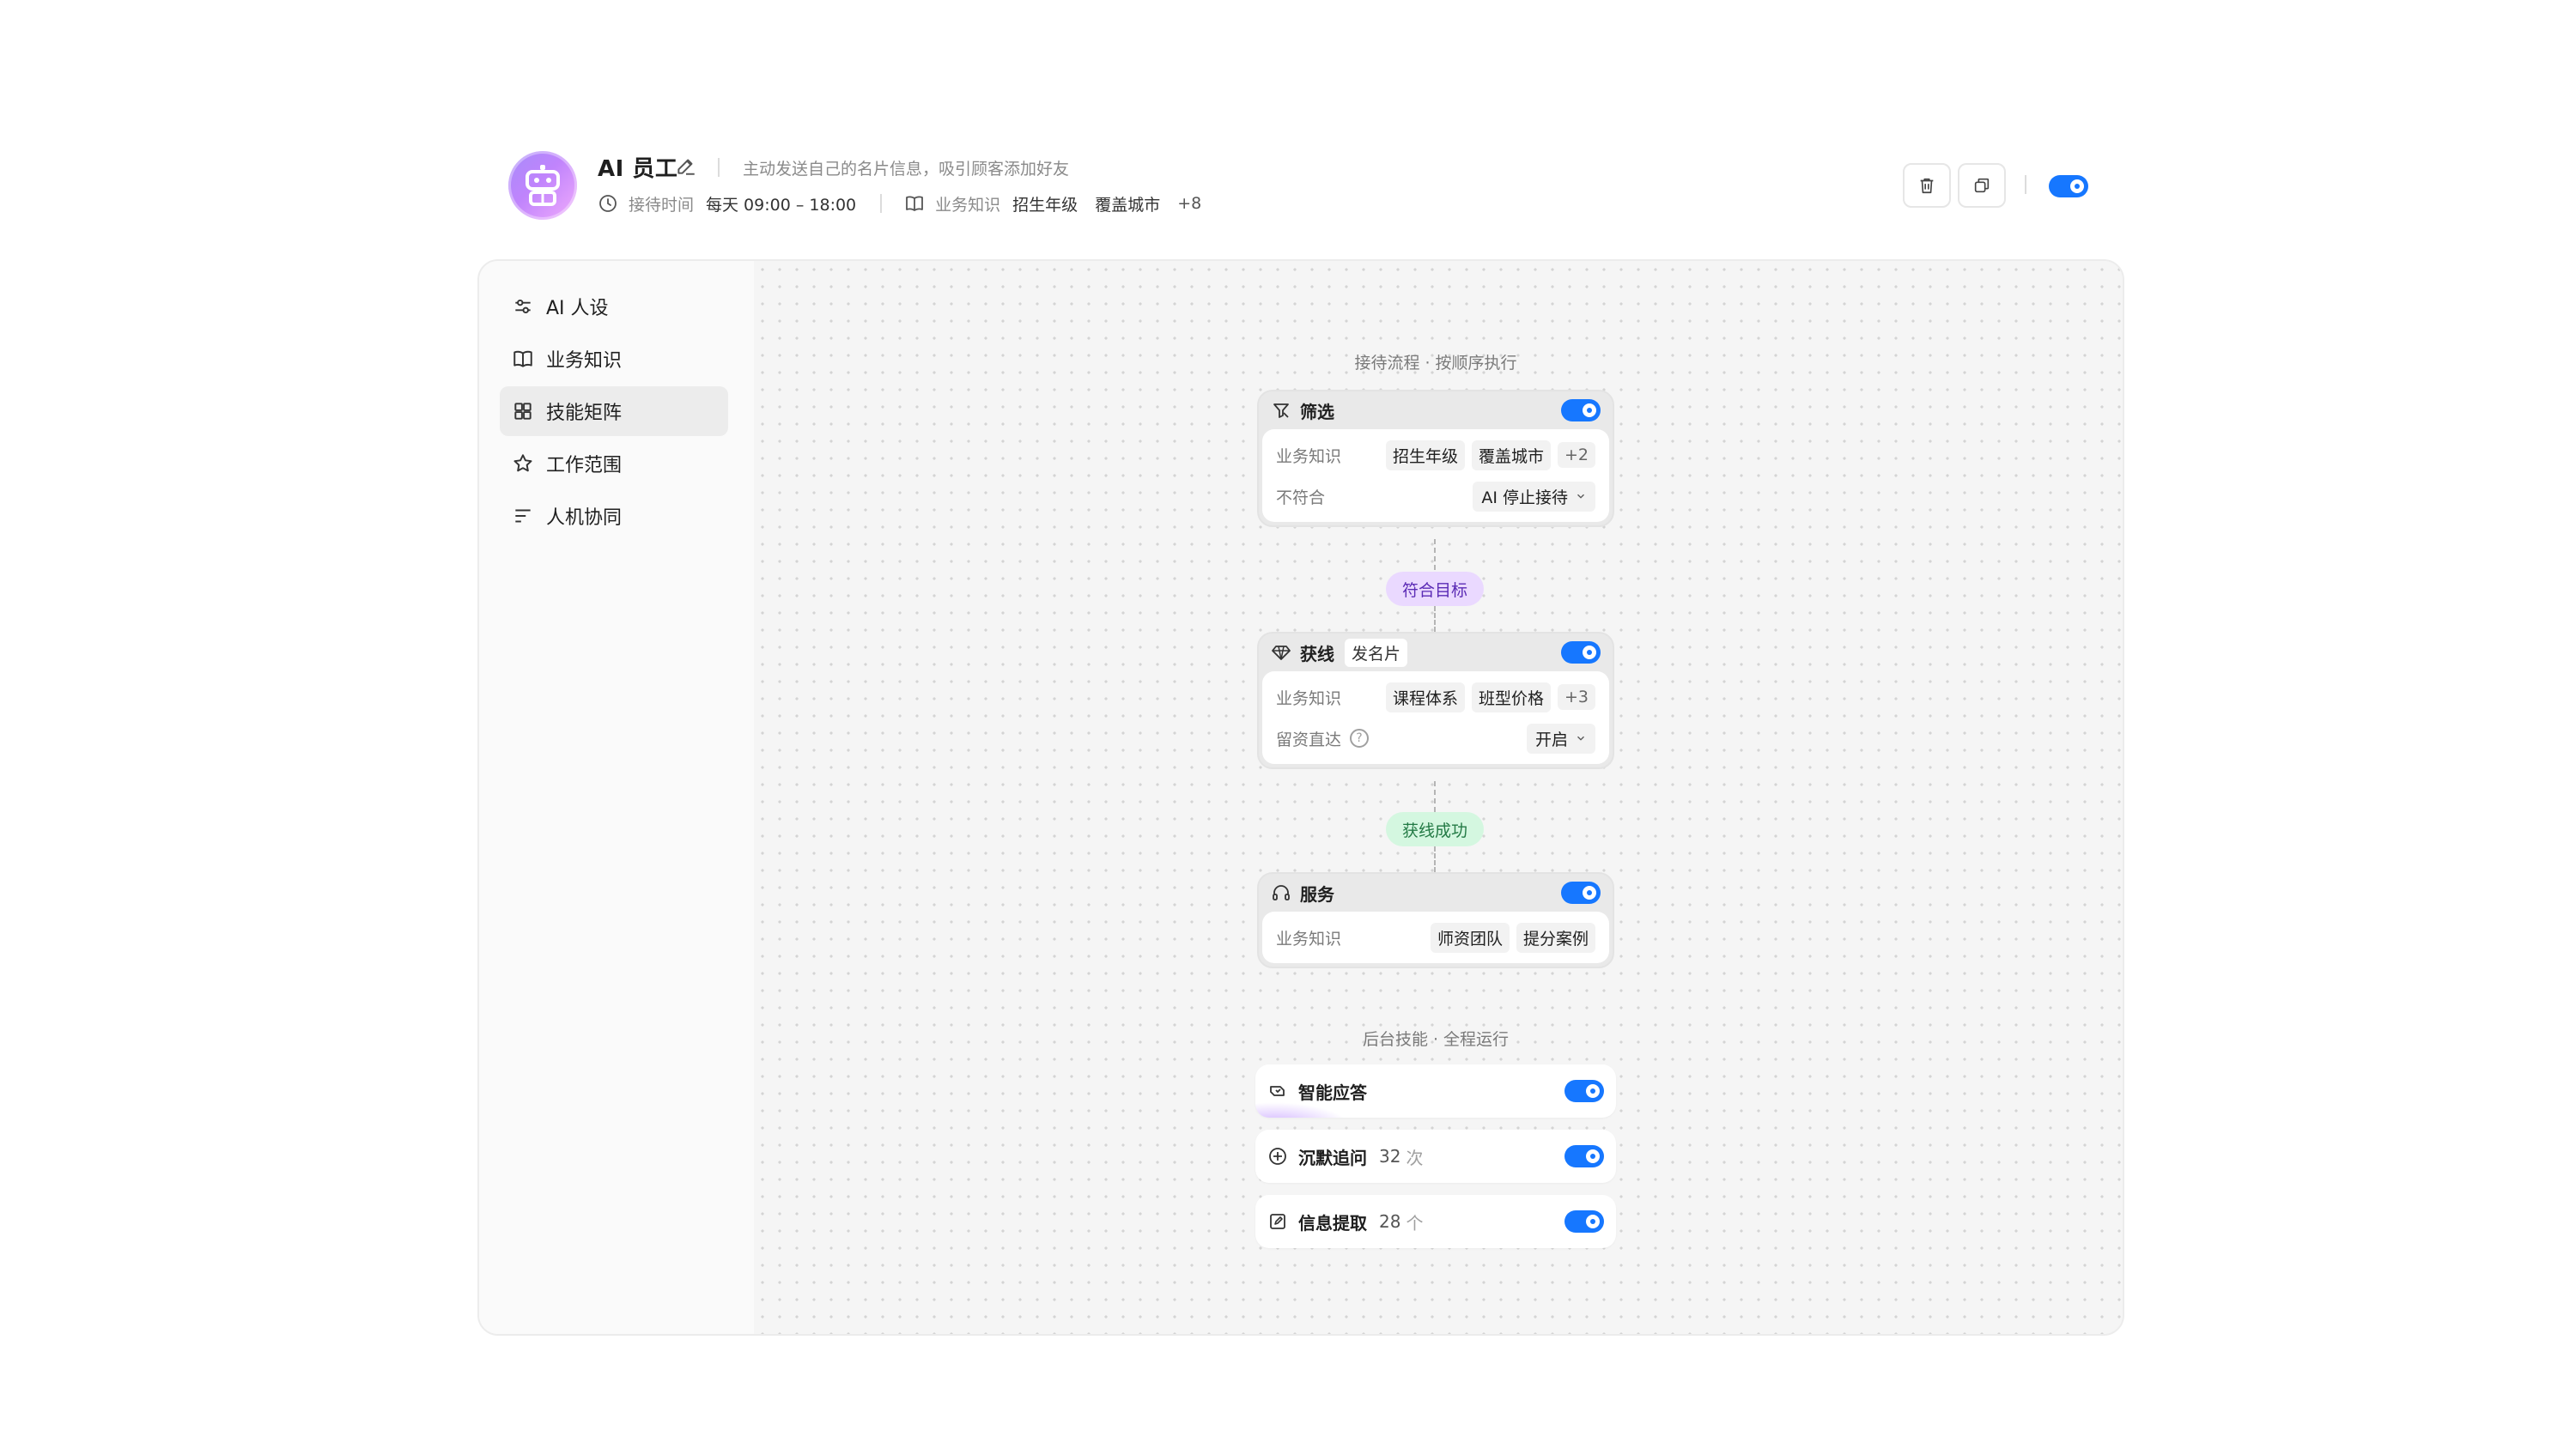 This screenshot has width=2576, height=1449. Describe the element at coordinates (1376, 652) in the screenshot. I see `lead-chip: 发名片` at that location.